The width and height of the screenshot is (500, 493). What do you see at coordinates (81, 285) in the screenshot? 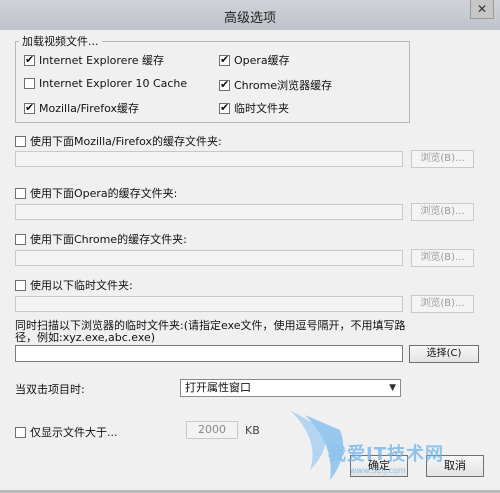
I see `checkbox-label: 使用以下临时文件夹:` at bounding box center [81, 285].